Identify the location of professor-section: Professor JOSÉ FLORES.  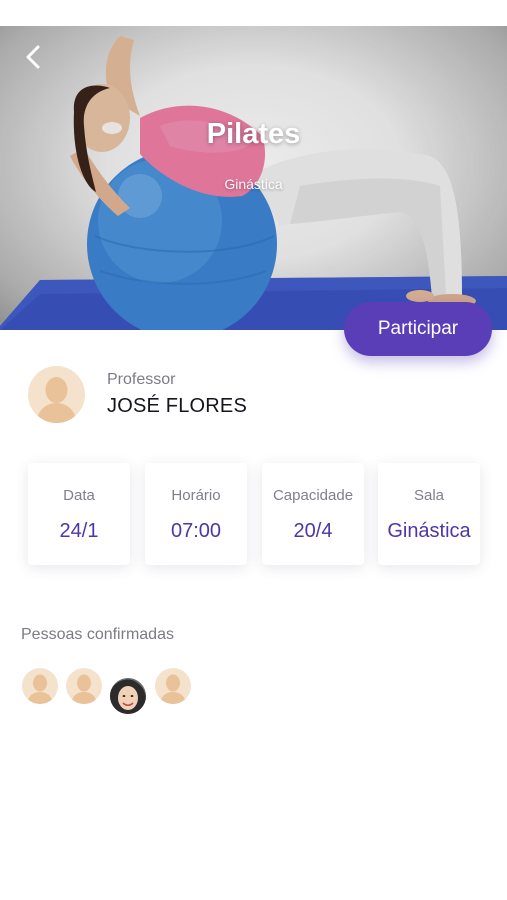
(138, 394).